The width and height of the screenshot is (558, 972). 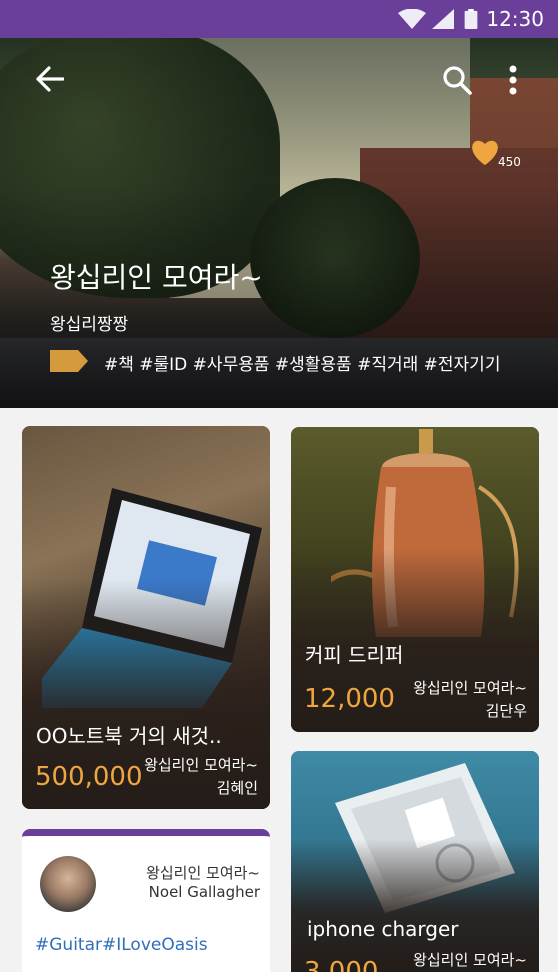 What do you see at coordinates (279, 19) in the screenshot?
I see `status-bar: 12:30` at bounding box center [279, 19].